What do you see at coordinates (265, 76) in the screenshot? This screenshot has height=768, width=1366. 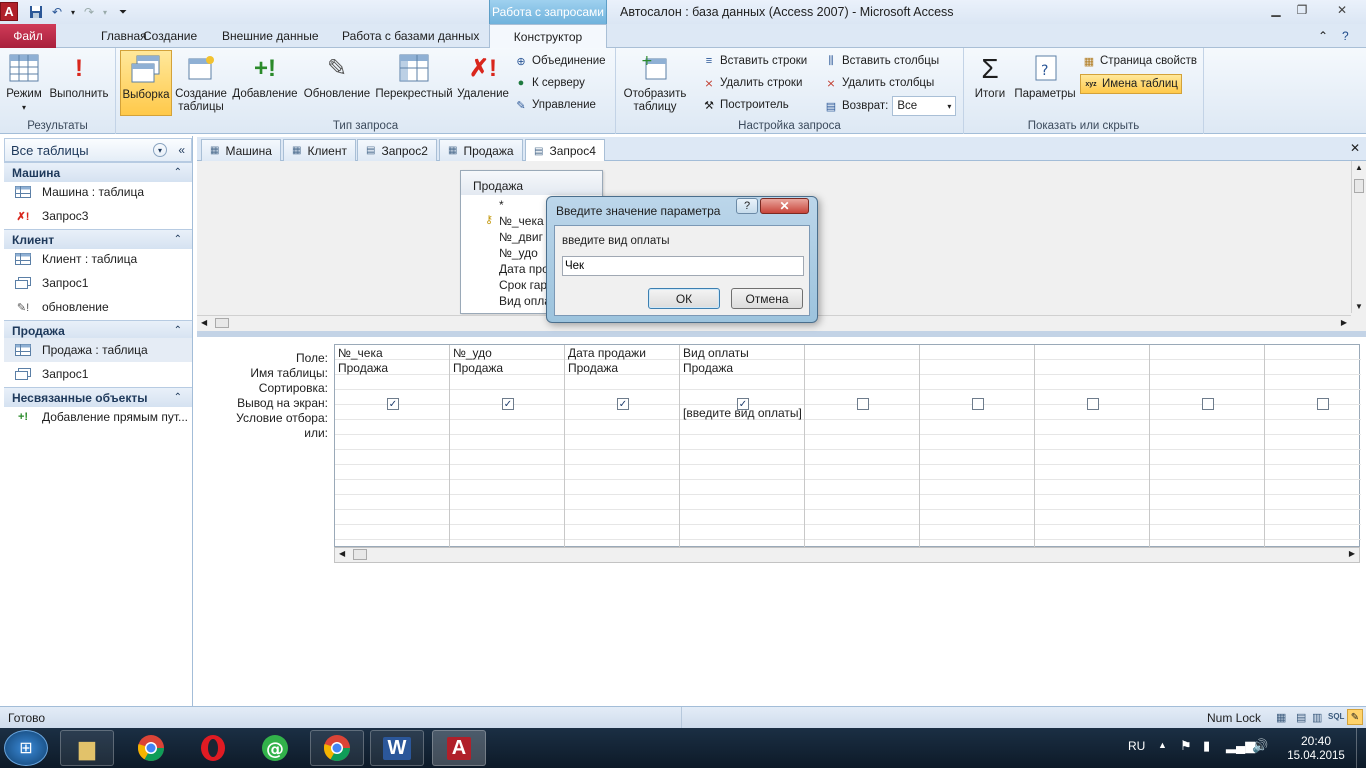 I see `append-button: +! Добавление` at bounding box center [265, 76].